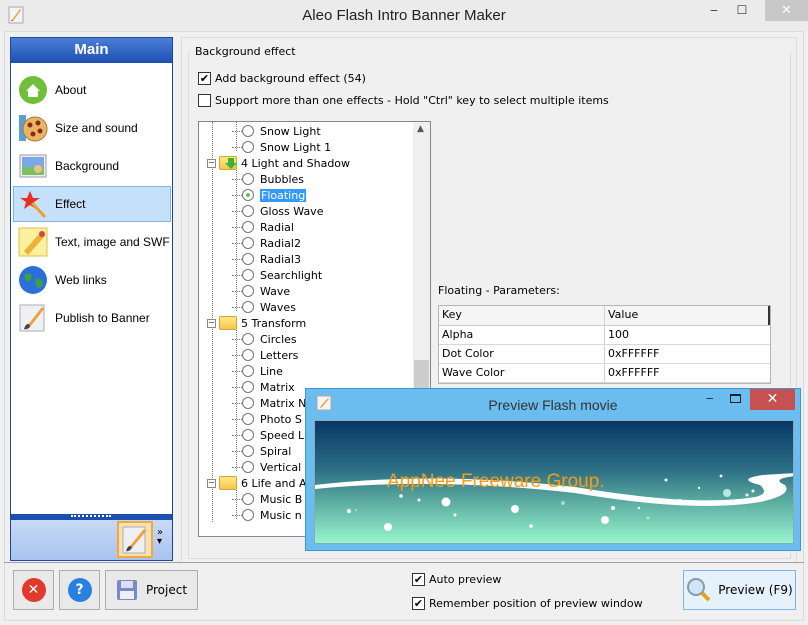  Describe the element at coordinates (735, 398) in the screenshot. I see `preview-maximize-button` at that location.